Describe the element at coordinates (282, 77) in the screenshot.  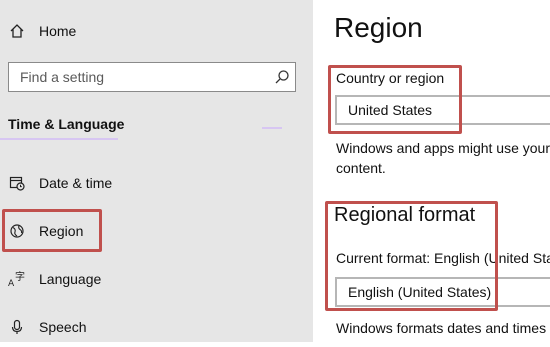
I see `search-icon` at that location.